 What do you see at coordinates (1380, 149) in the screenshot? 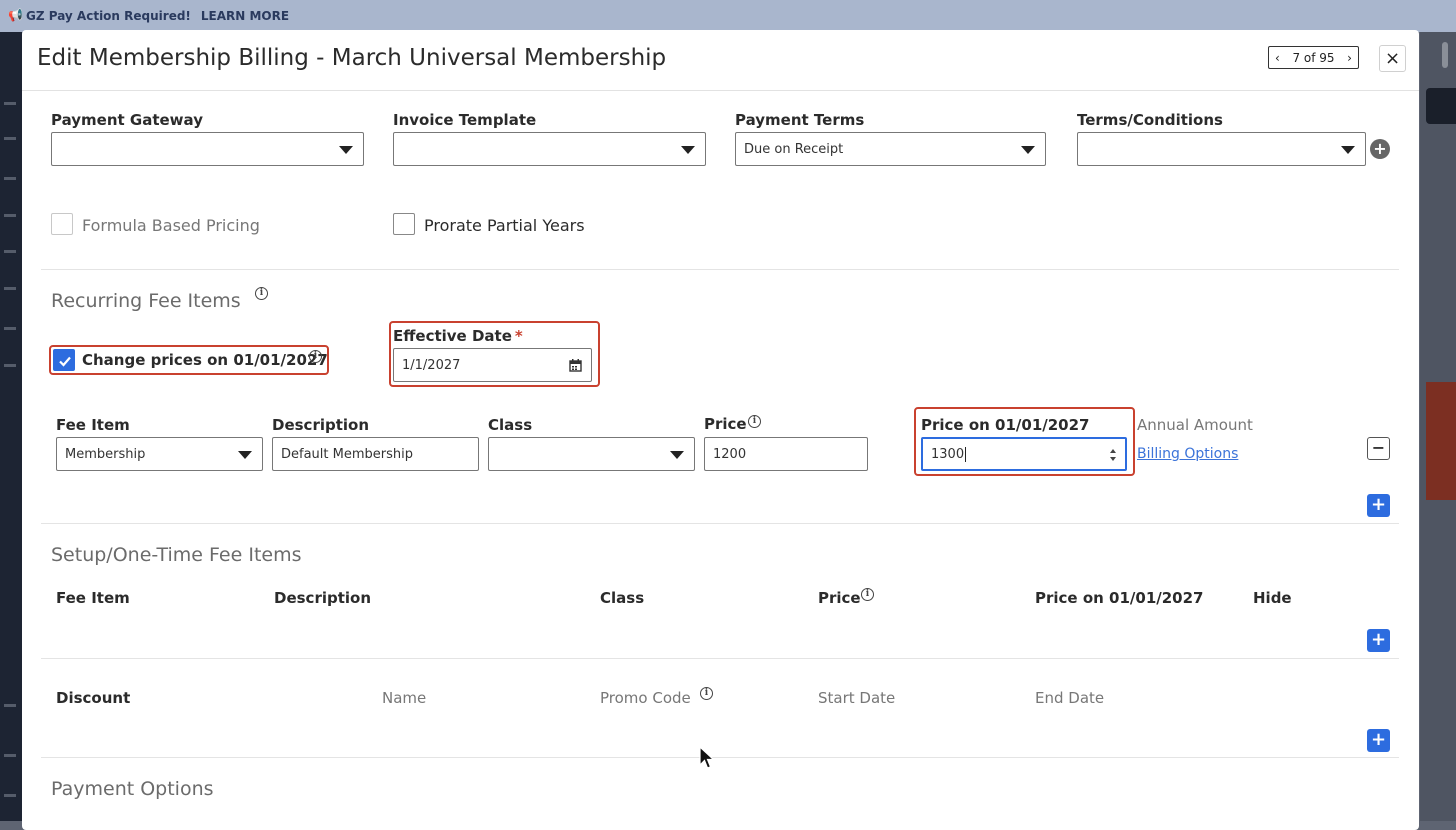
I see `add-terms-icon: +` at bounding box center [1380, 149].